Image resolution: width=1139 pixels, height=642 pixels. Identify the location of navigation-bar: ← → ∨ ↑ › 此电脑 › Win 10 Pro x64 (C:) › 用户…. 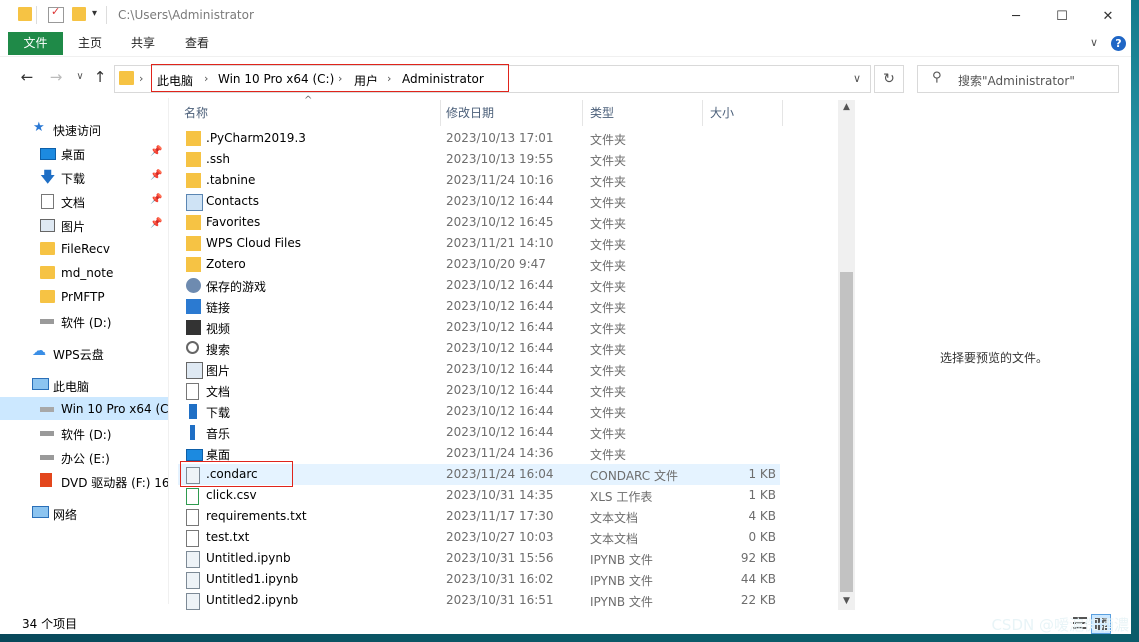
(565, 77).